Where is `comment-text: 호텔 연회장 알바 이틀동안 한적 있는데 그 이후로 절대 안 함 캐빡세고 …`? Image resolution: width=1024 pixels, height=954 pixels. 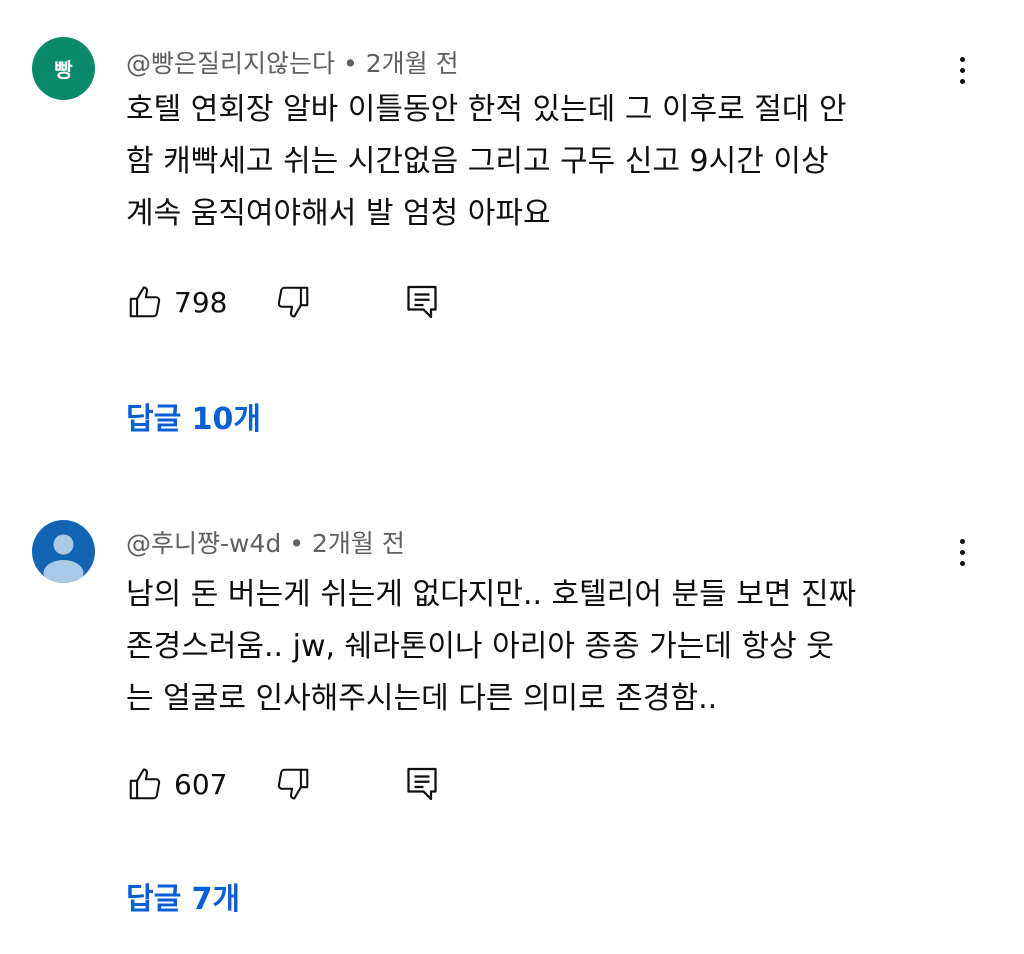
comment-text: 호텔 연회장 알바 이틀동안 한적 있는데 그 이후로 절대 안 함 캐빡세고 … is located at coordinates (541, 162).